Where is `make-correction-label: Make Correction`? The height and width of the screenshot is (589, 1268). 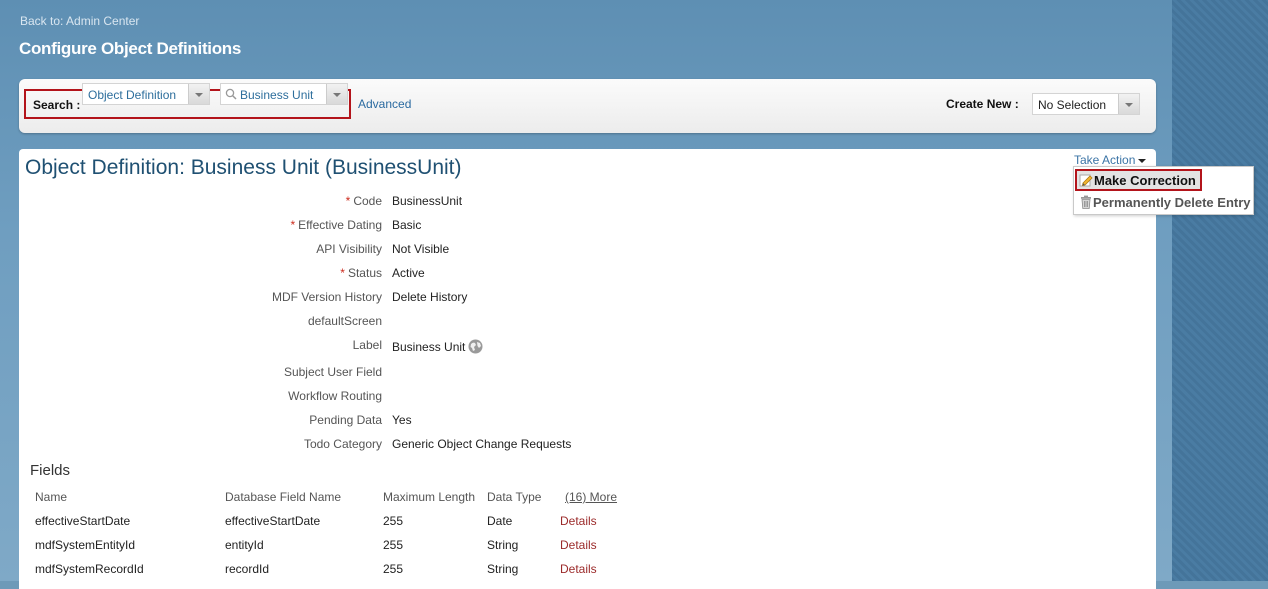
make-correction-label: Make Correction is located at coordinates (1145, 180).